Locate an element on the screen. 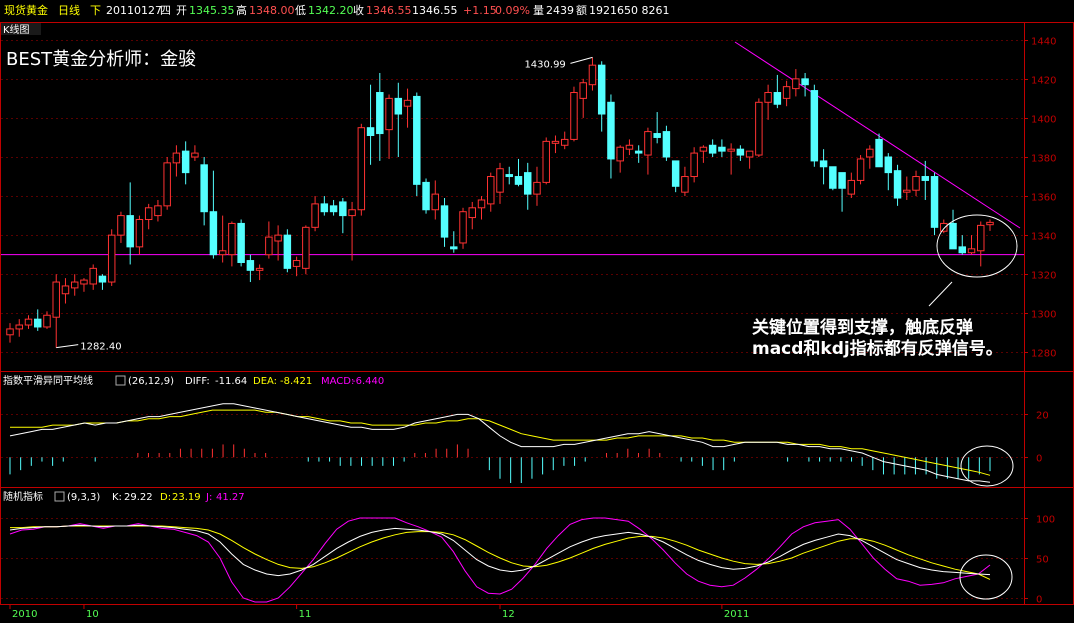 The height and width of the screenshot is (623, 1074). analyst-watermark: BEST黄金分析师：金骏 is located at coordinates (101, 59).